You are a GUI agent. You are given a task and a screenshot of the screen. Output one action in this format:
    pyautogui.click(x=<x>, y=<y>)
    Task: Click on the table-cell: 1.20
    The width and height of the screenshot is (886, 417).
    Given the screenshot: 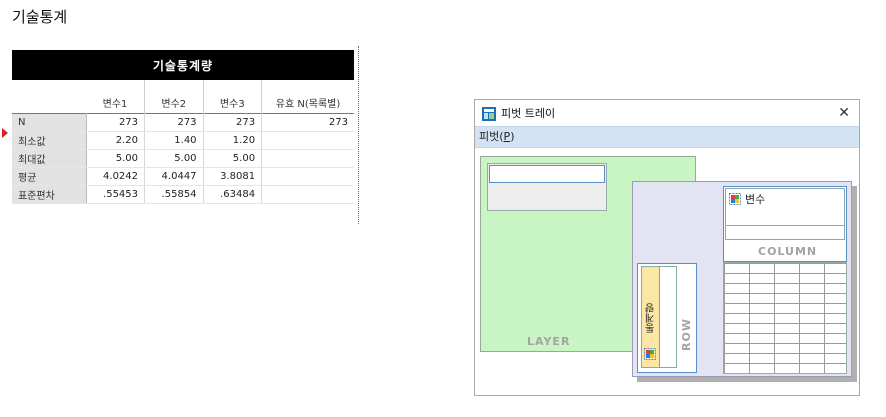 What is the action you would take?
    pyautogui.click(x=233, y=140)
    